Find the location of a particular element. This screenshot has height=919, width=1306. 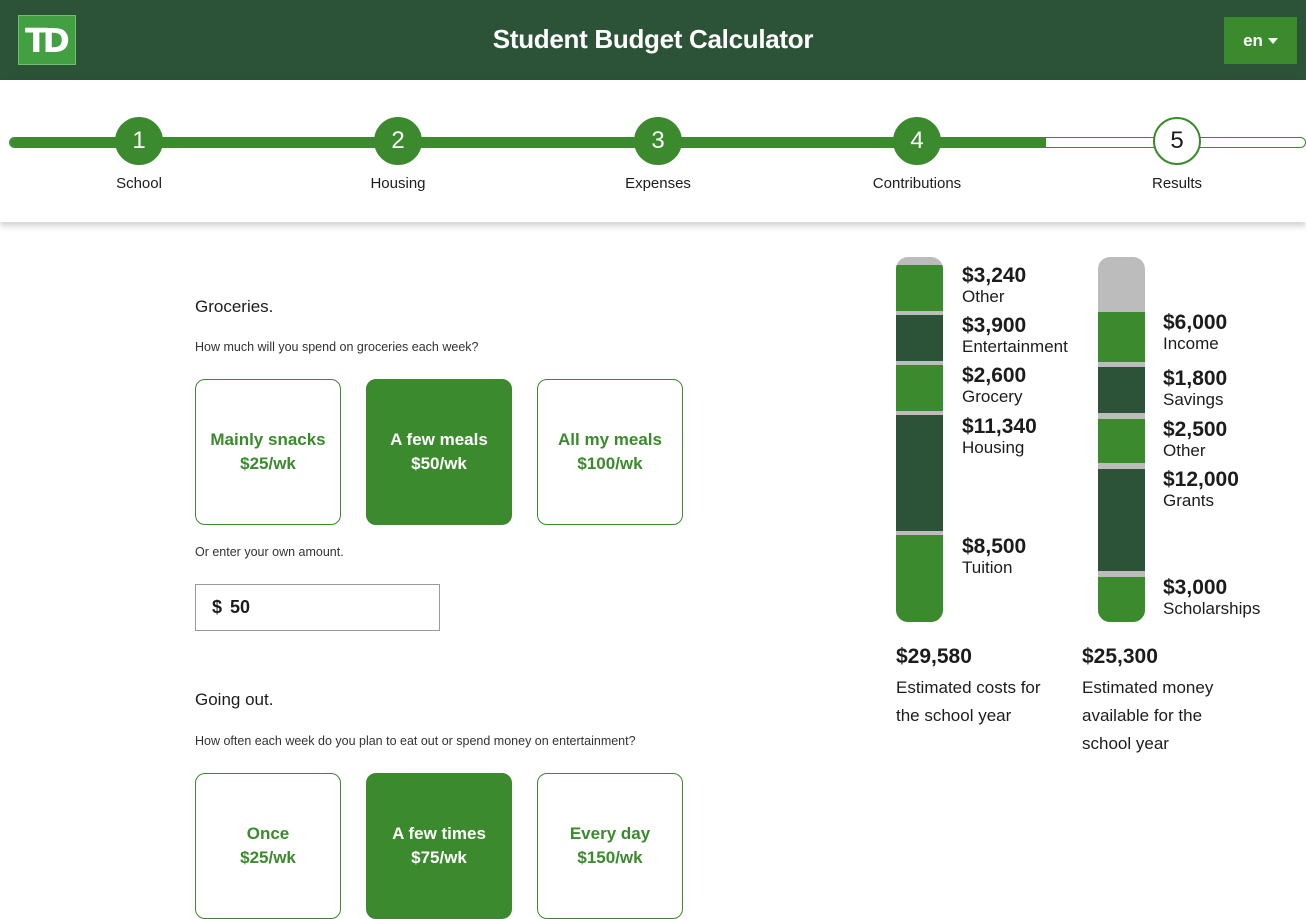

category: Entertainment is located at coordinates (1015, 347).